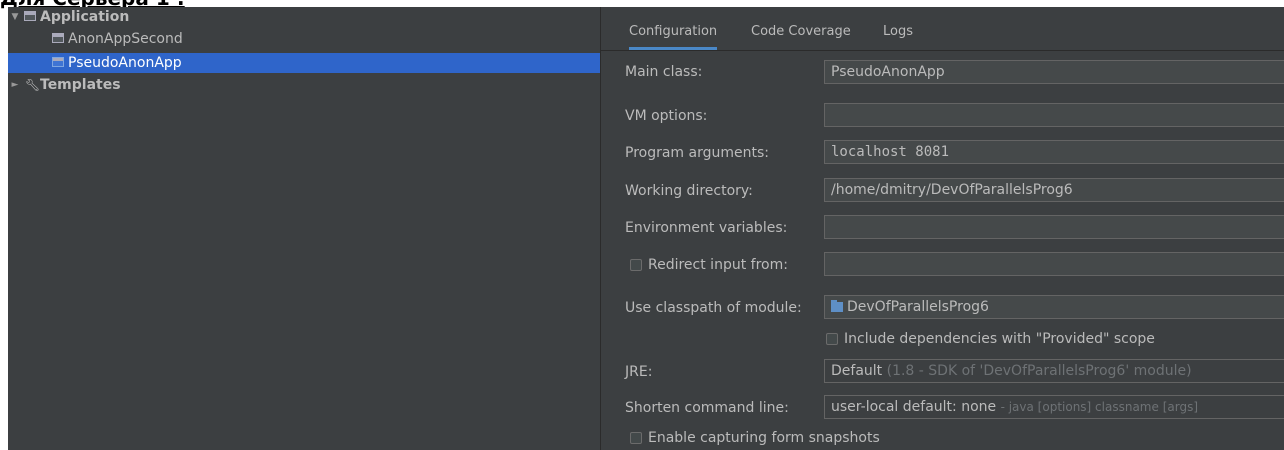 The width and height of the screenshot is (1284, 450). I want to click on redirect-input-field, so click(1054, 264).